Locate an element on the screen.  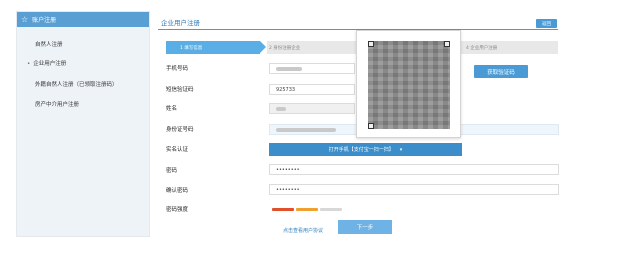
sidebar-item-natural-person: 自然人注册 is located at coordinates (84, 44).